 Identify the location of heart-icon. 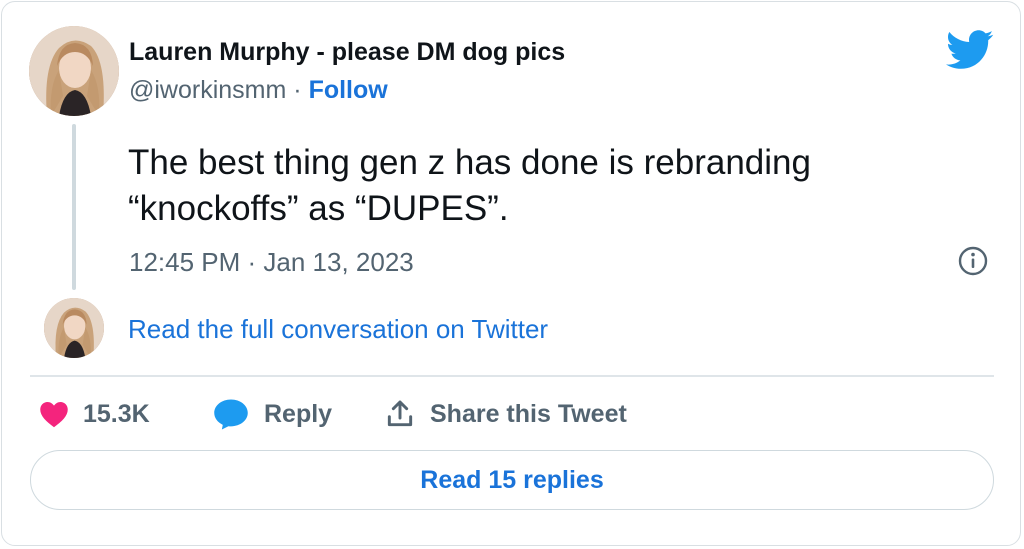
(54, 415).